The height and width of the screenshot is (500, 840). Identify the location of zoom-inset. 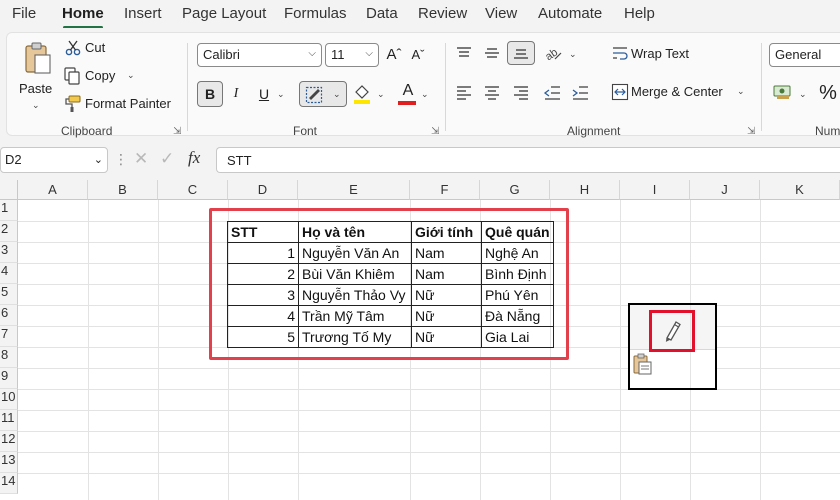
(672, 346).